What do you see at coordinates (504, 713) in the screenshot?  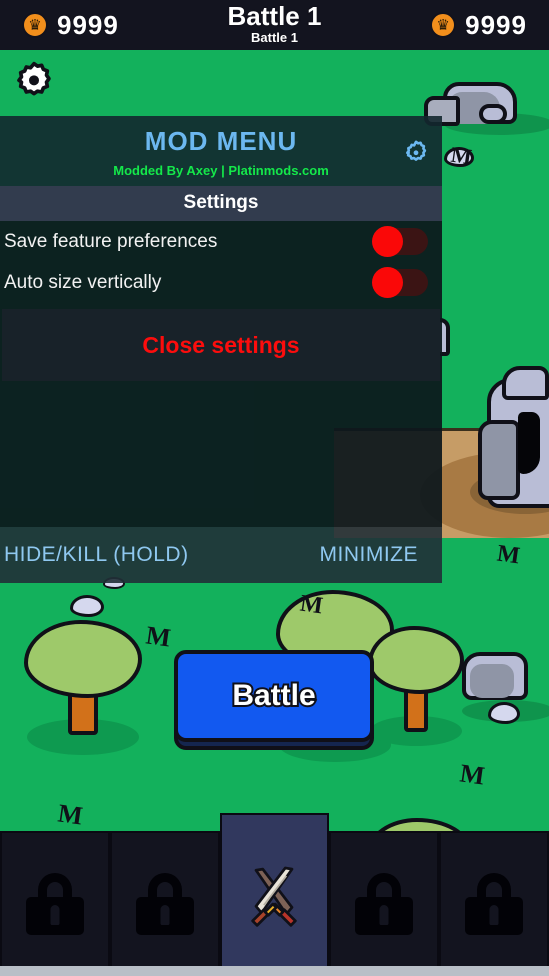 I see `pebble-lower-right` at bounding box center [504, 713].